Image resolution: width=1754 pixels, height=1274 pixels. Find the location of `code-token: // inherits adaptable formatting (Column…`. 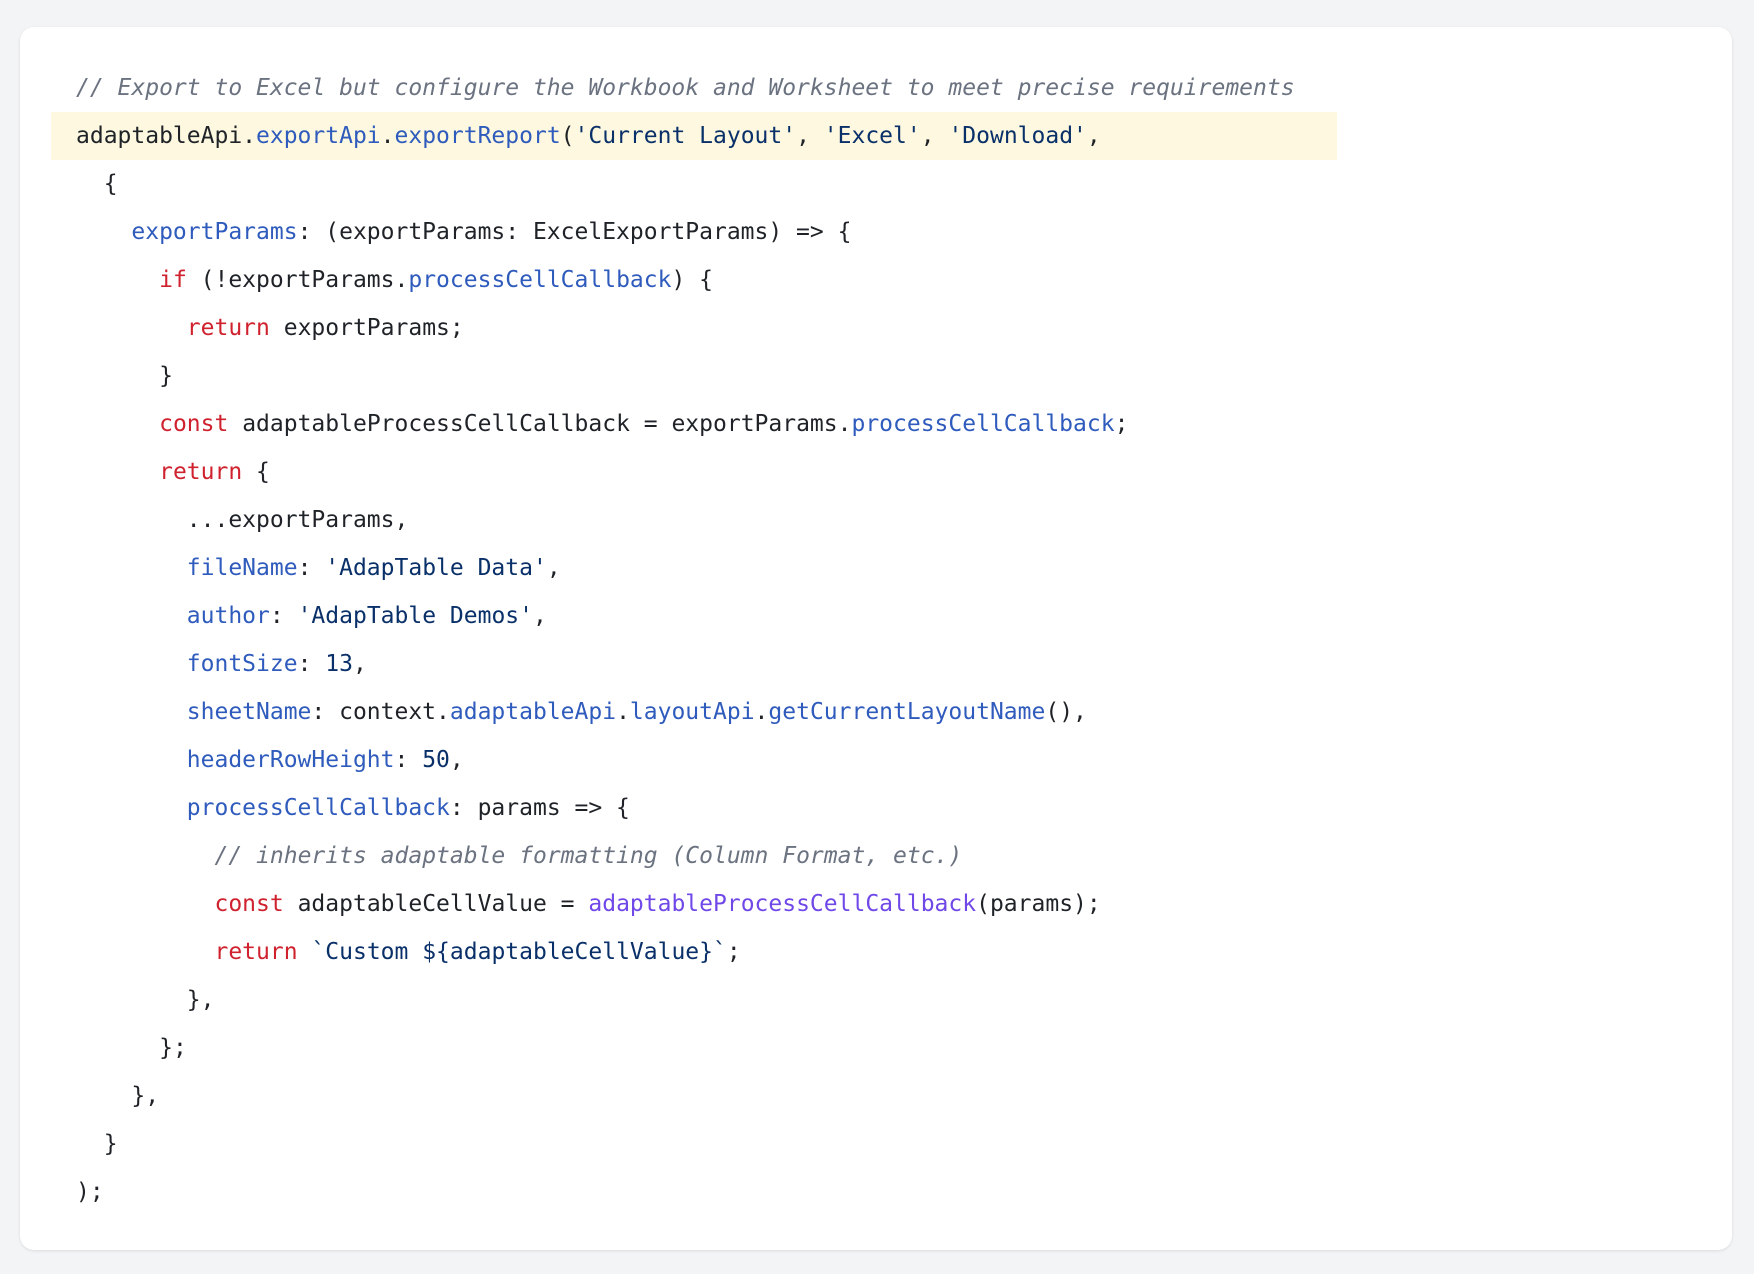

code-token: // inherits adaptable formatting (Column… is located at coordinates (588, 856).